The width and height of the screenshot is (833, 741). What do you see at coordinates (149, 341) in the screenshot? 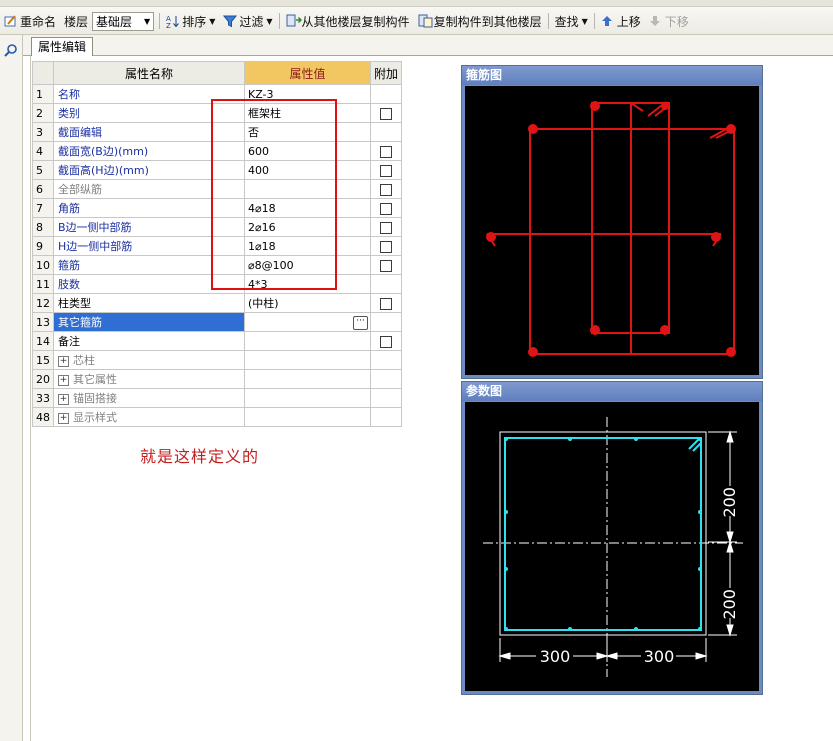
I see `property-name-cell: 备注` at bounding box center [149, 341].